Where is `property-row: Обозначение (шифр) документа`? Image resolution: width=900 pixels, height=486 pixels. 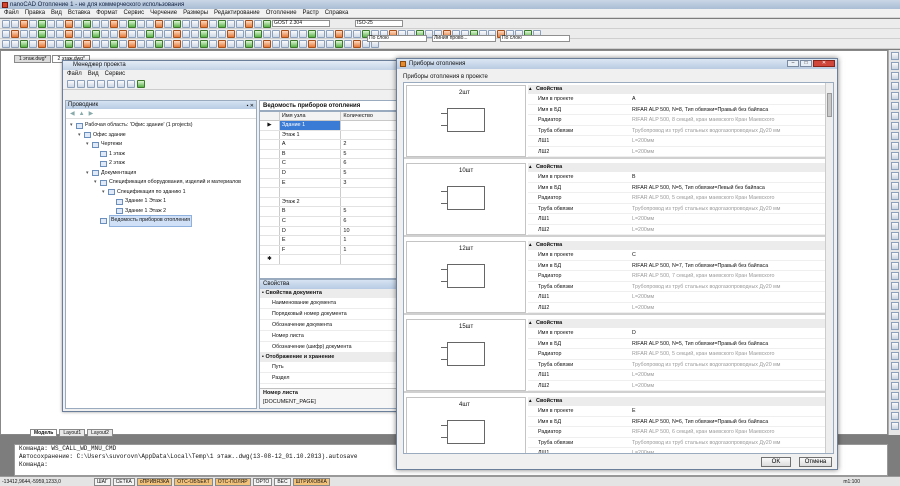 property-row: Обозначение (шифр) документа is located at coordinates (329, 347).